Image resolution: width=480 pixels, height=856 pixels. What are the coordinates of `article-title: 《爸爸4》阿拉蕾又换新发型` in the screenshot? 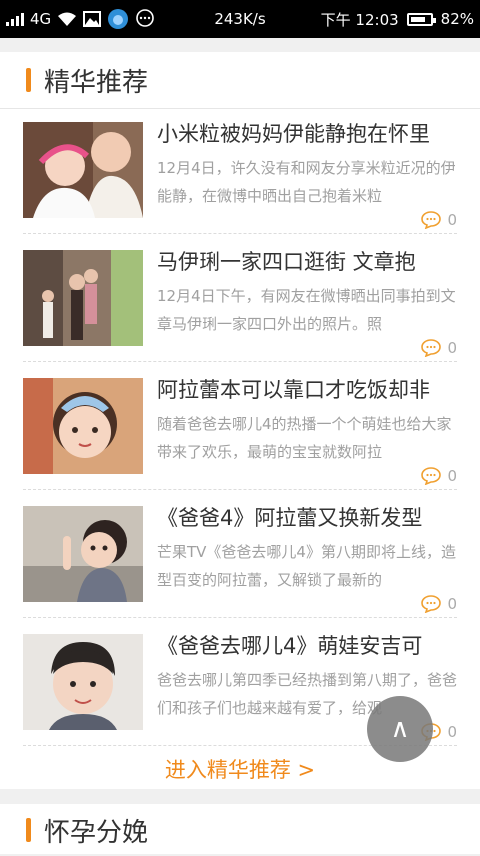 It's located at (290, 518).